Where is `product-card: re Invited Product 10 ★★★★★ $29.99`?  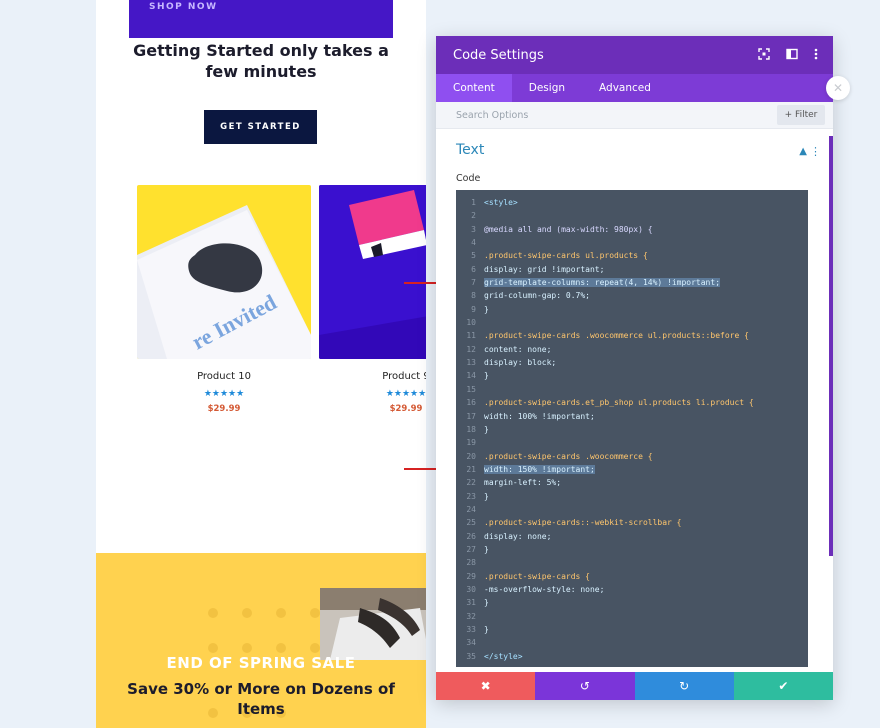
product-card: re Invited Product 10 ★★★★★ $29.99 is located at coordinates (224, 299).